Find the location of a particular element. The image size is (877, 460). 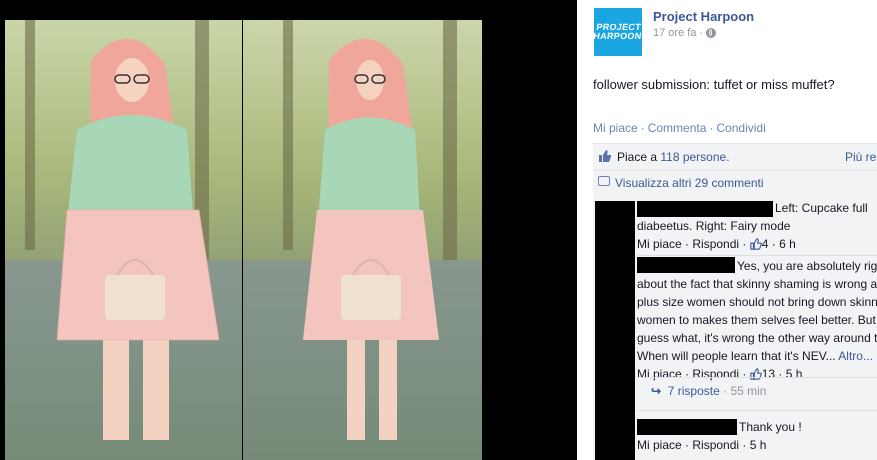

view-replies-link: ↪ 7 risposte · 55 min is located at coordinates (708, 391).